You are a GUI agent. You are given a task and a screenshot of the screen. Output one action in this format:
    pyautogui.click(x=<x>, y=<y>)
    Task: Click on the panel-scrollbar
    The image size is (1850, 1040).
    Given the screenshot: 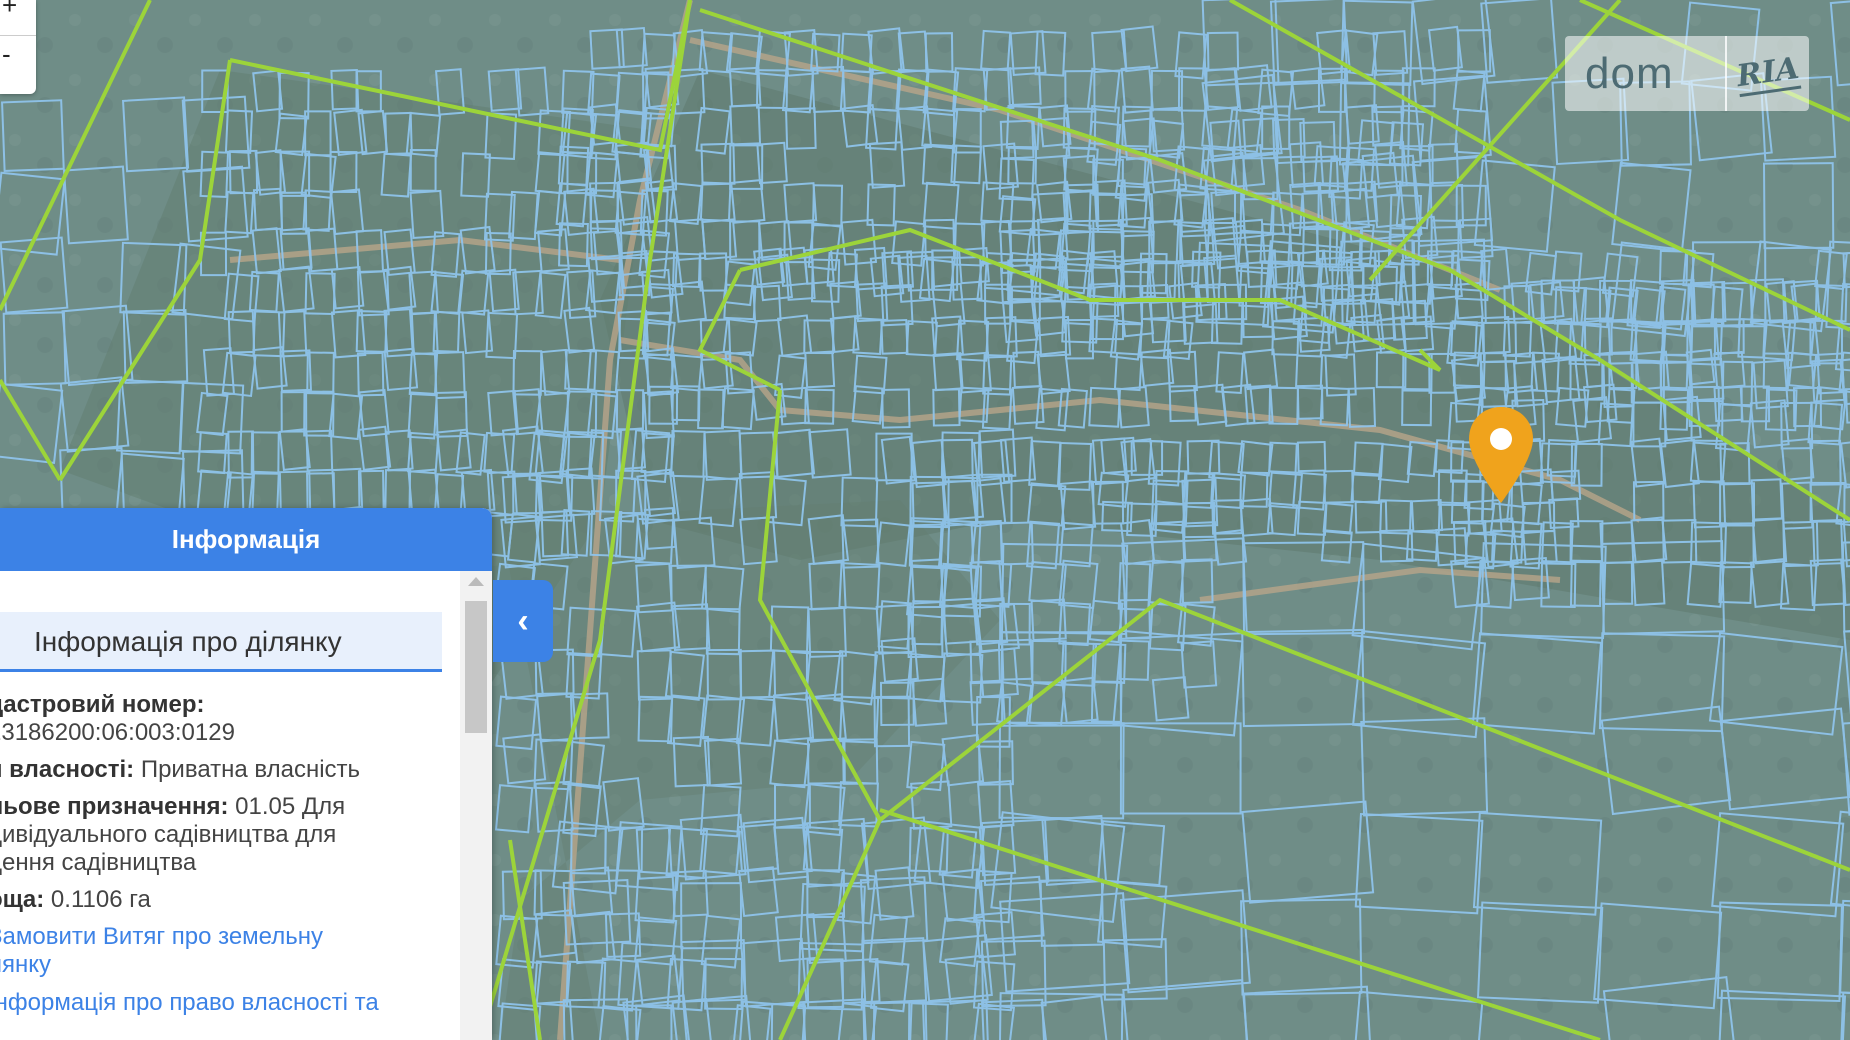 What is the action you would take?
    pyautogui.click(x=476, y=805)
    